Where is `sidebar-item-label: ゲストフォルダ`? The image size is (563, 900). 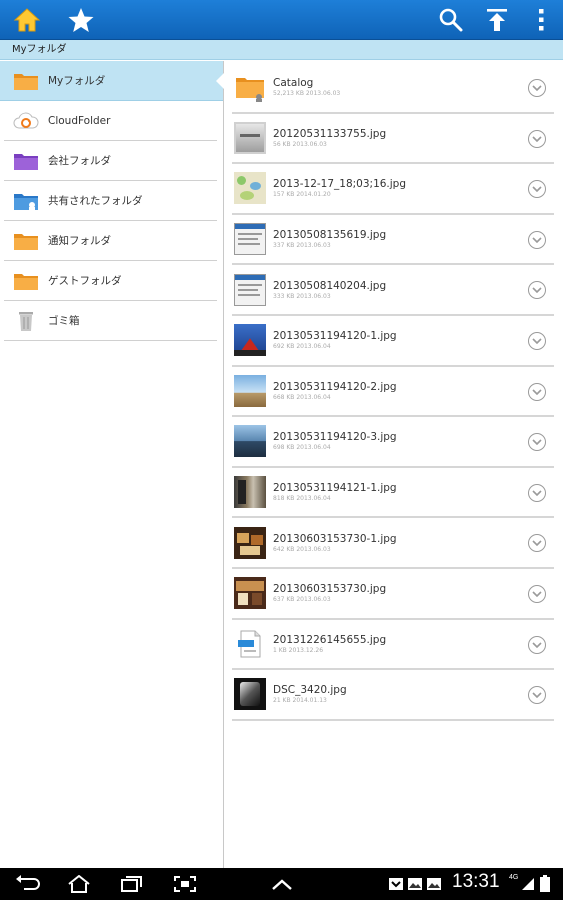
sidebar-item-label: ゲストフォルダ is located at coordinates (85, 281).